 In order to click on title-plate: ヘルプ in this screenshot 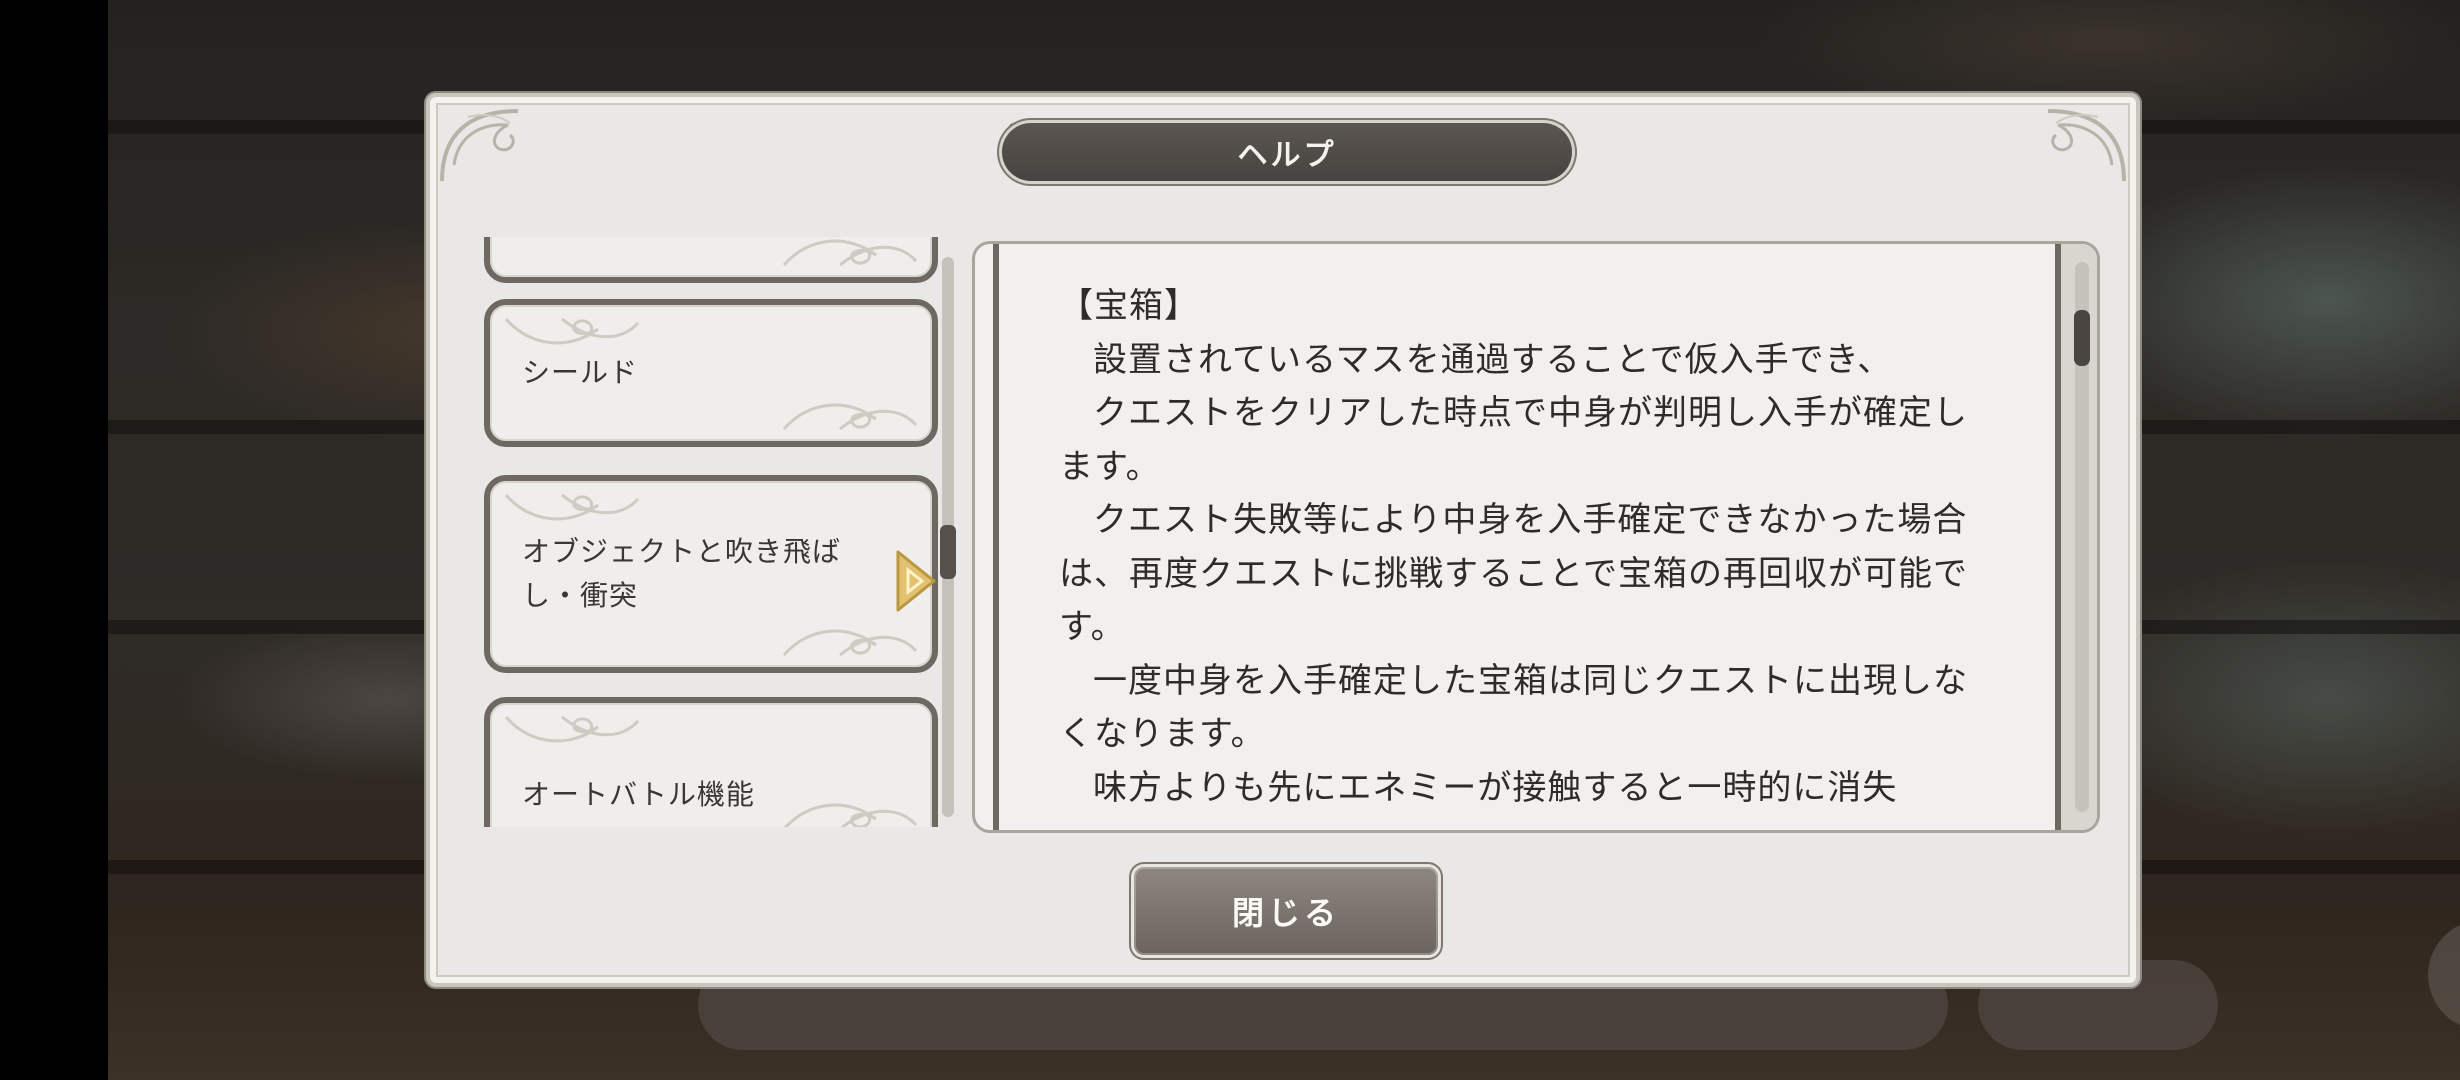, I will do `click(1287, 152)`.